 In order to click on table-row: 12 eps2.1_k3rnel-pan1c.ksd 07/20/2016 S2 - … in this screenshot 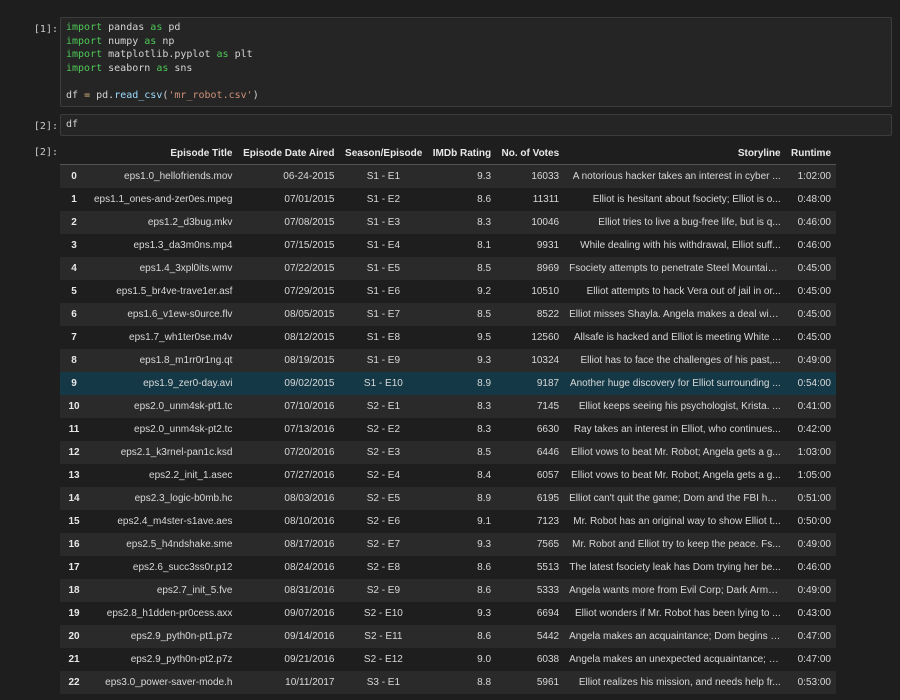, I will do `click(448, 452)`.